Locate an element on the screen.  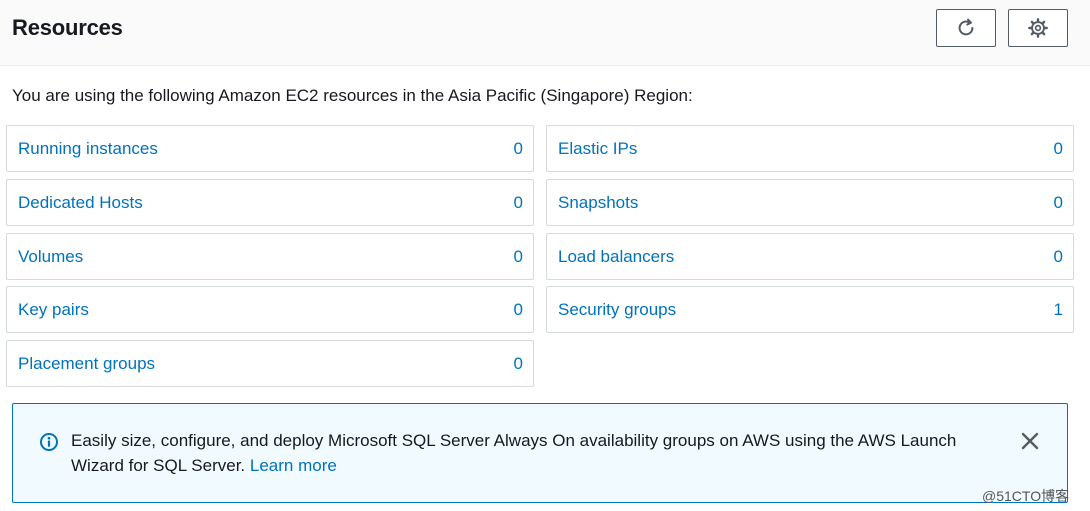
placement-groups-link: Placement groups is located at coordinates (86, 364).